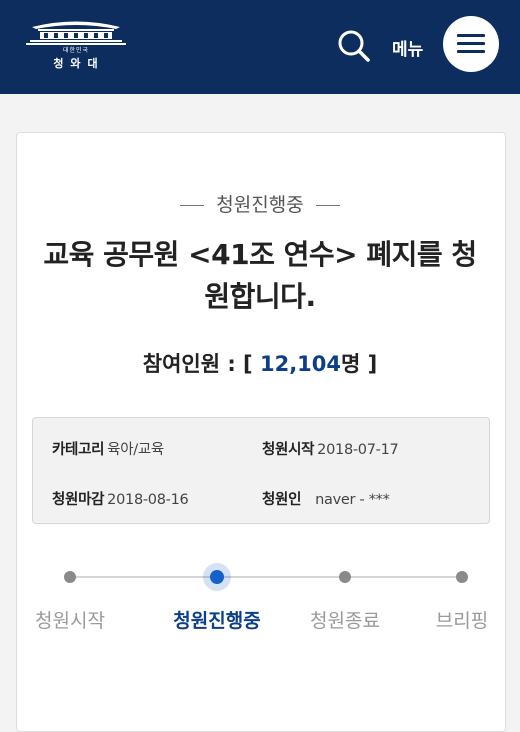 Image resolution: width=520 pixels, height=732 pixels. What do you see at coordinates (354, 46) in the screenshot?
I see `search-icon` at bounding box center [354, 46].